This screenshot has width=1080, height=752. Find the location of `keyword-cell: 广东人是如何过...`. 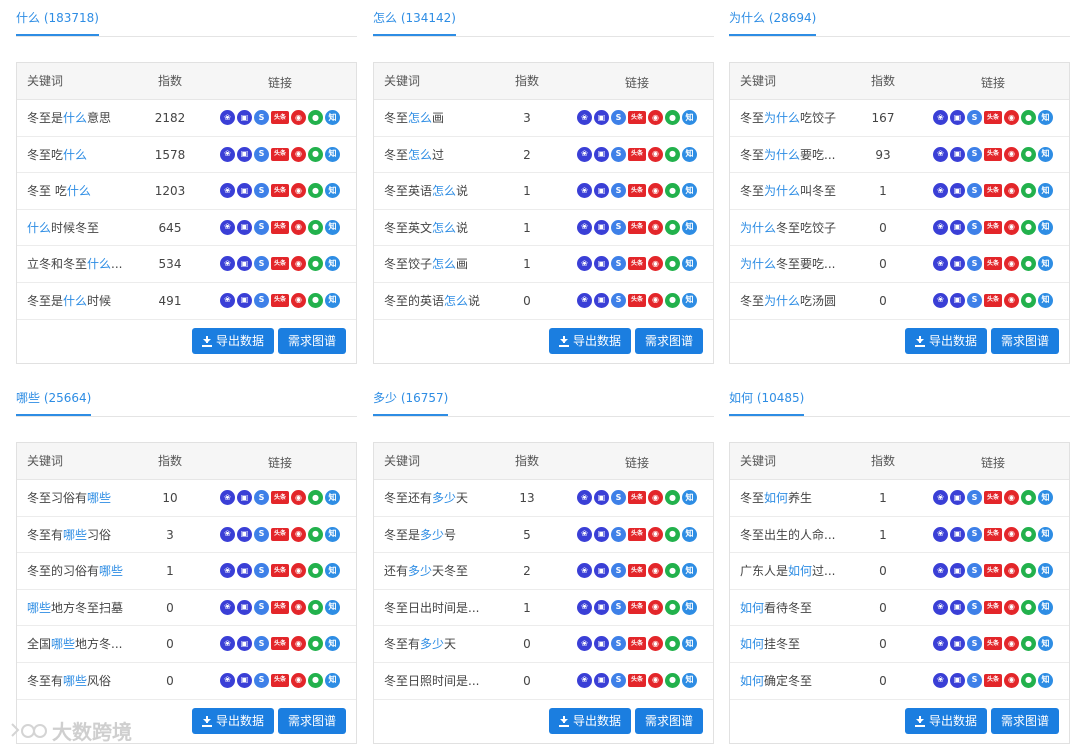

keyword-cell: 广东人是如何过... is located at coordinates (794, 571).